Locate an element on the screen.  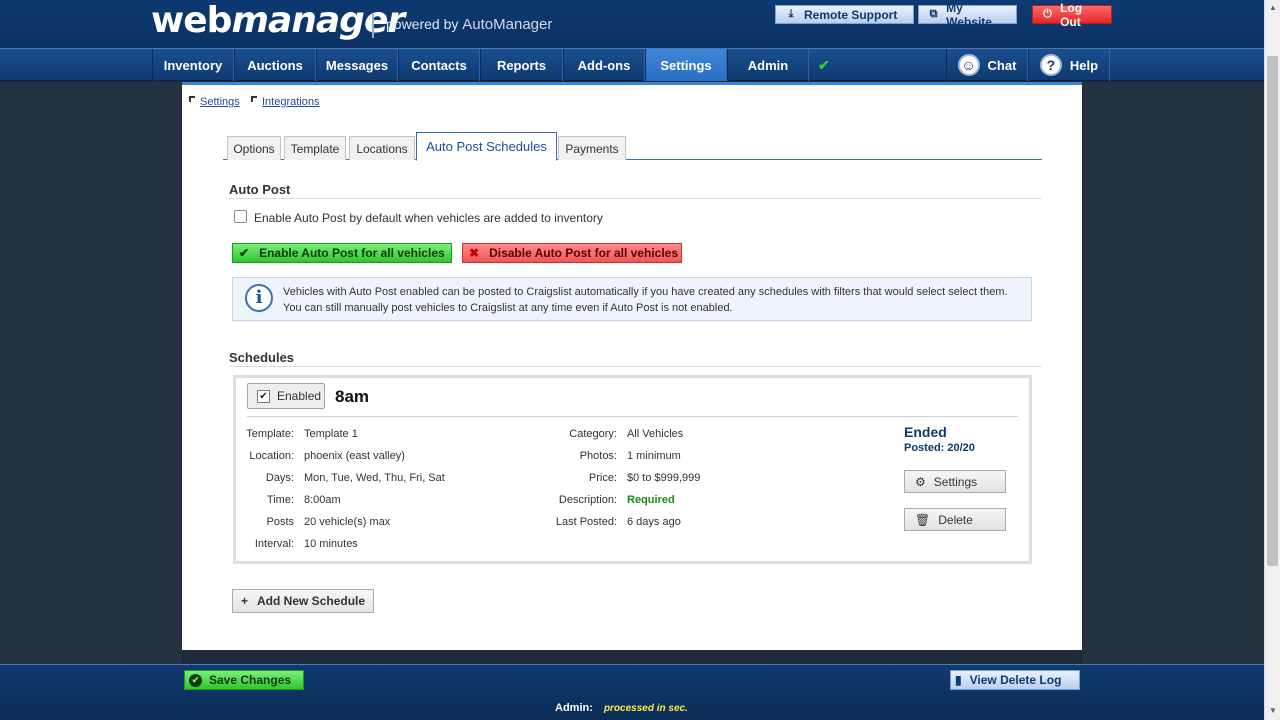
scroll-up-icon: ▲ is located at coordinates (1273, 7).